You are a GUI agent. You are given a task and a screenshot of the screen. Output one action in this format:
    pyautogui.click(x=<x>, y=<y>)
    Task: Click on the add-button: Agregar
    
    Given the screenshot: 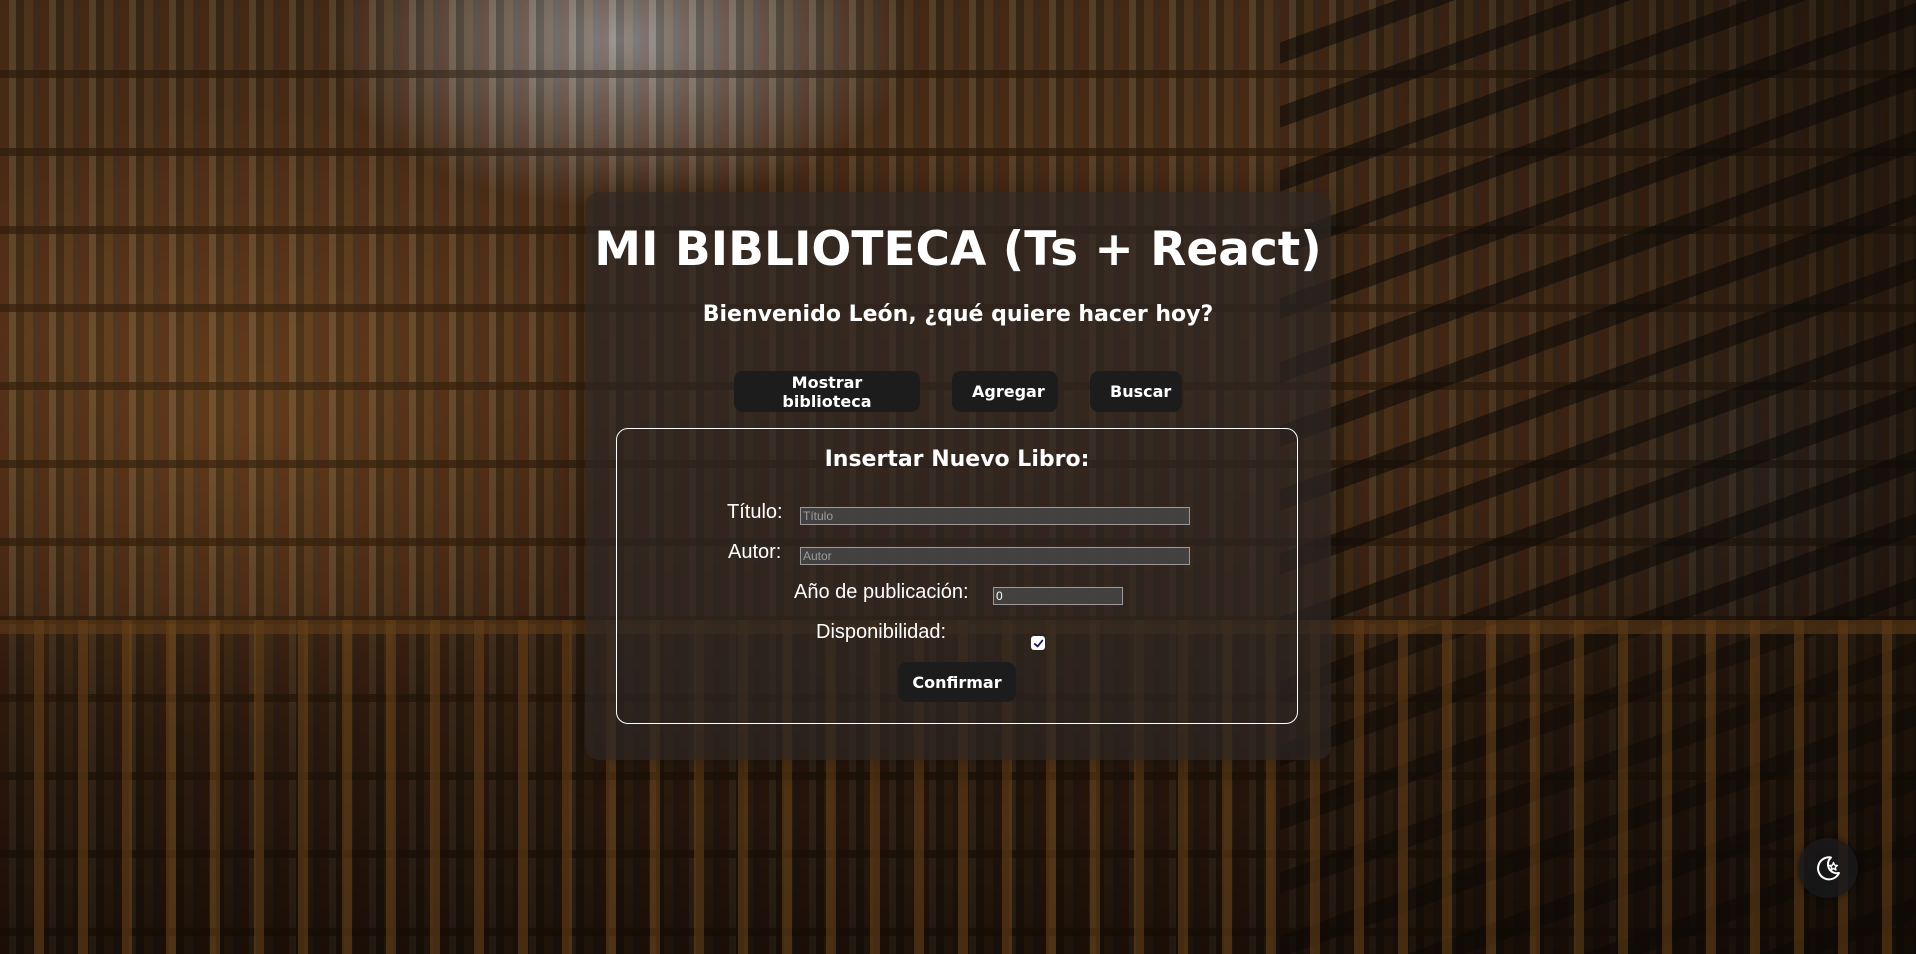 What is the action you would take?
    pyautogui.click(x=1005, y=391)
    